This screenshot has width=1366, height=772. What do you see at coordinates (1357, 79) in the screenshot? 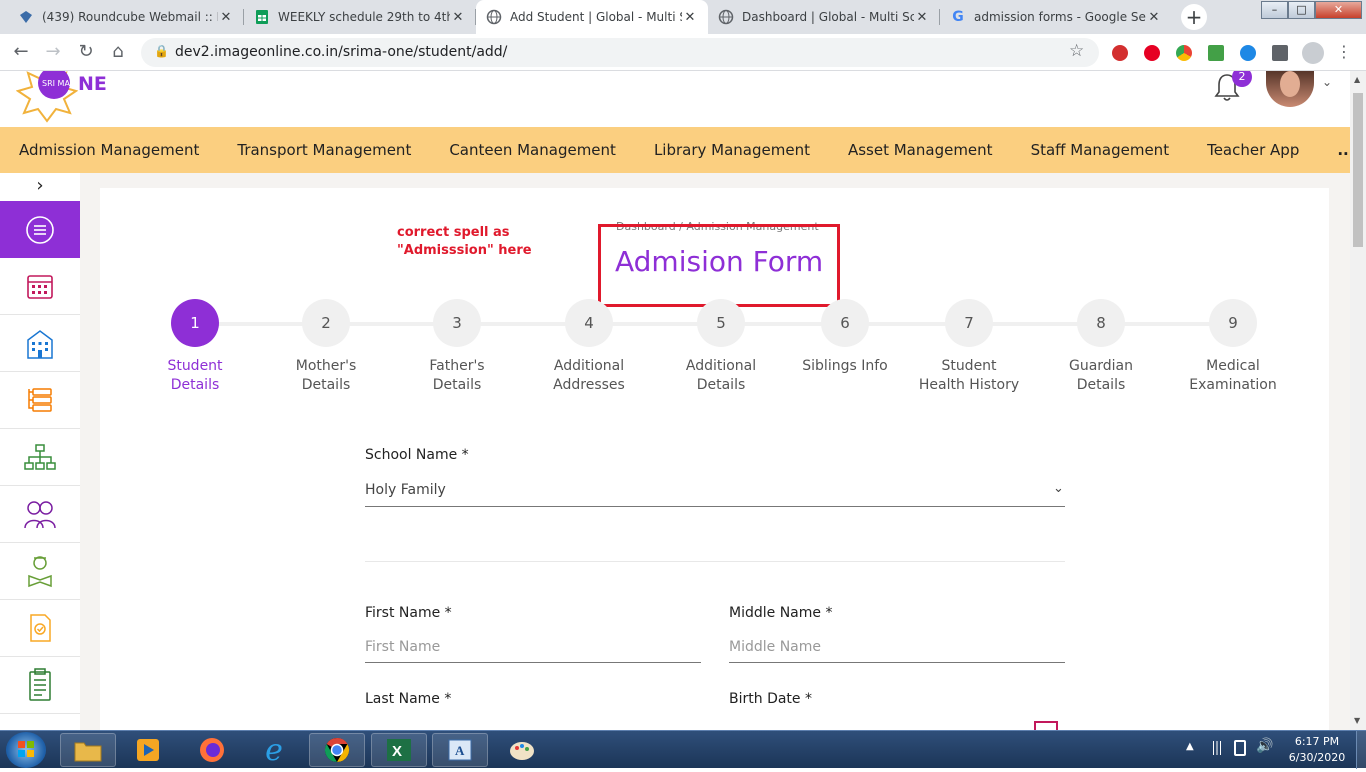
I see `scroll-up-arrow-icon: ▲` at bounding box center [1357, 79].